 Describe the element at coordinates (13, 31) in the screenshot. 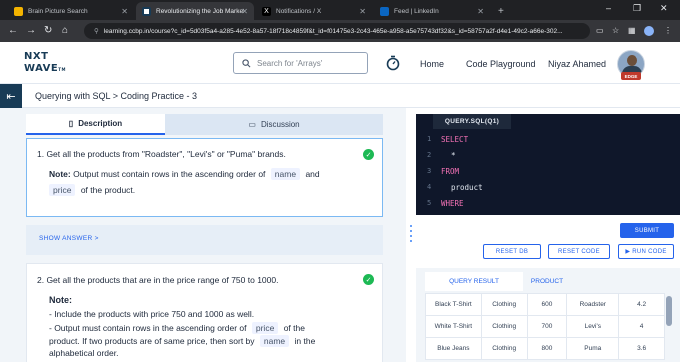

I see `back-icon: ←` at that location.